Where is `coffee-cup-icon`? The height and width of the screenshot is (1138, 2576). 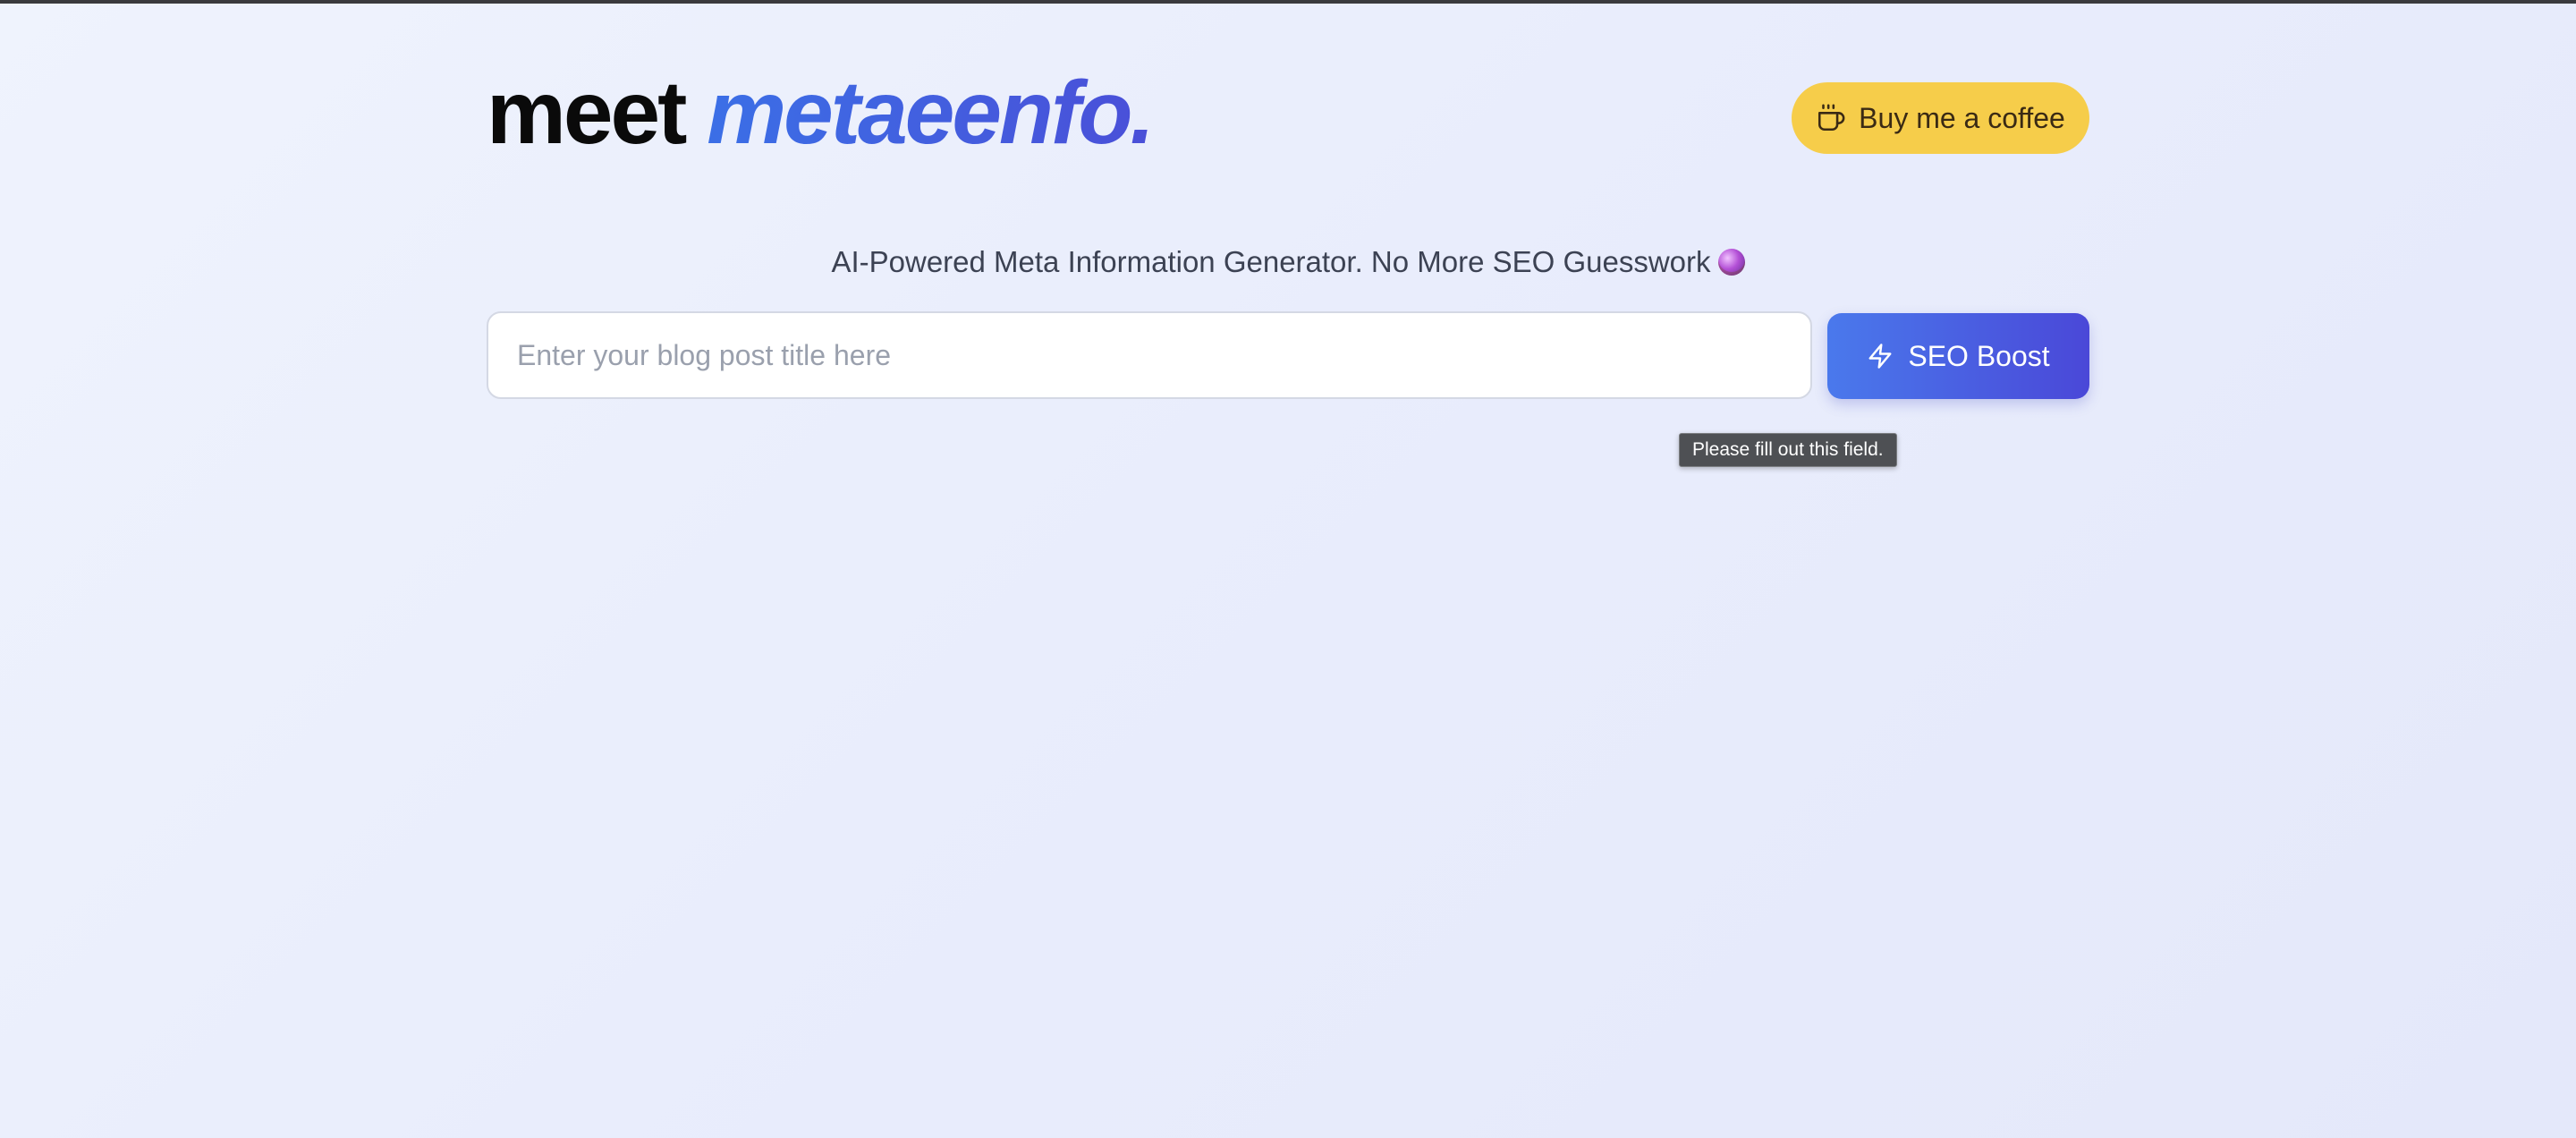
coffee-cup-icon is located at coordinates (1831, 118).